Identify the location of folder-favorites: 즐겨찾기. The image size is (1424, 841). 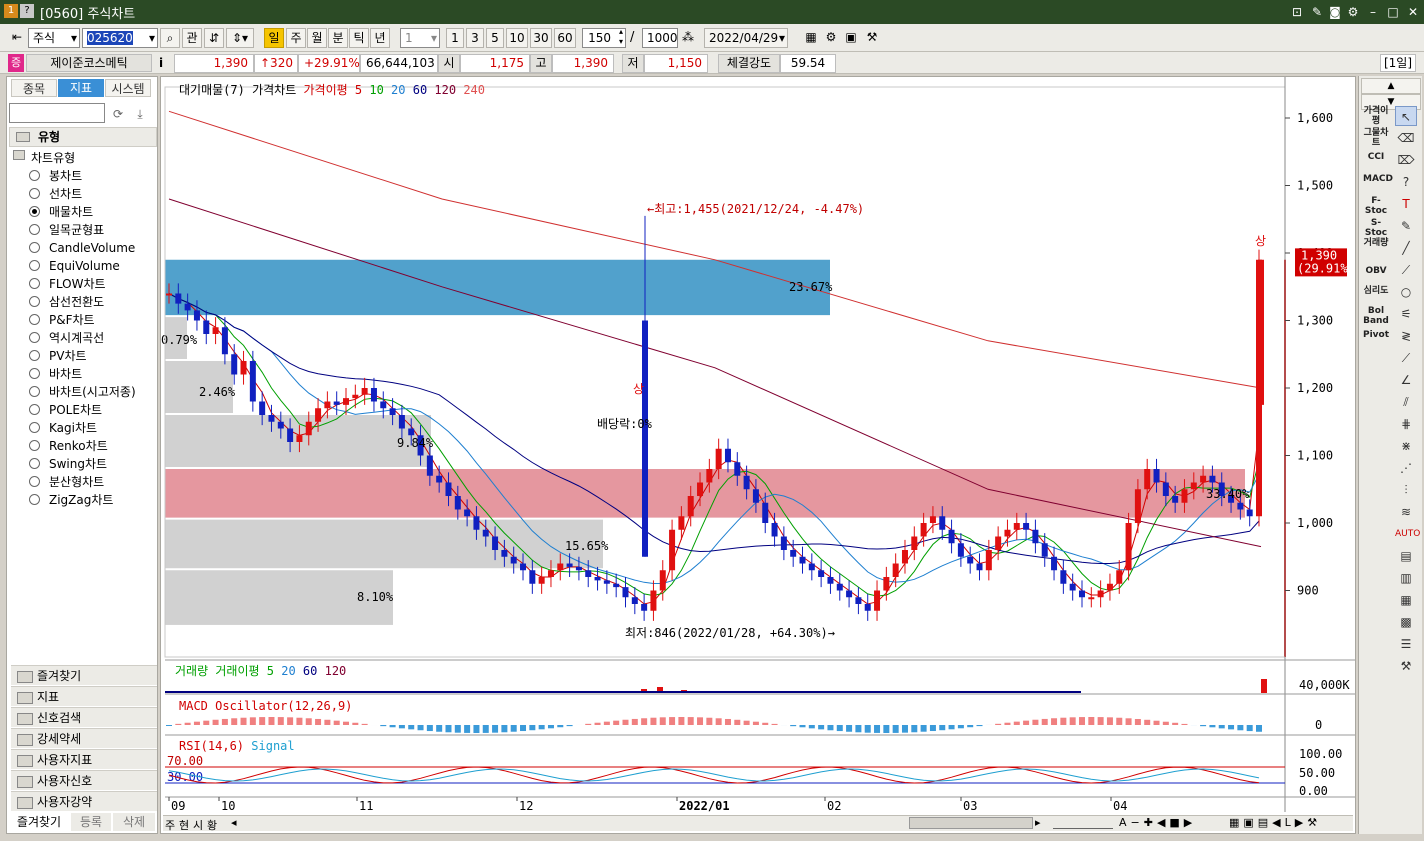
(84, 675).